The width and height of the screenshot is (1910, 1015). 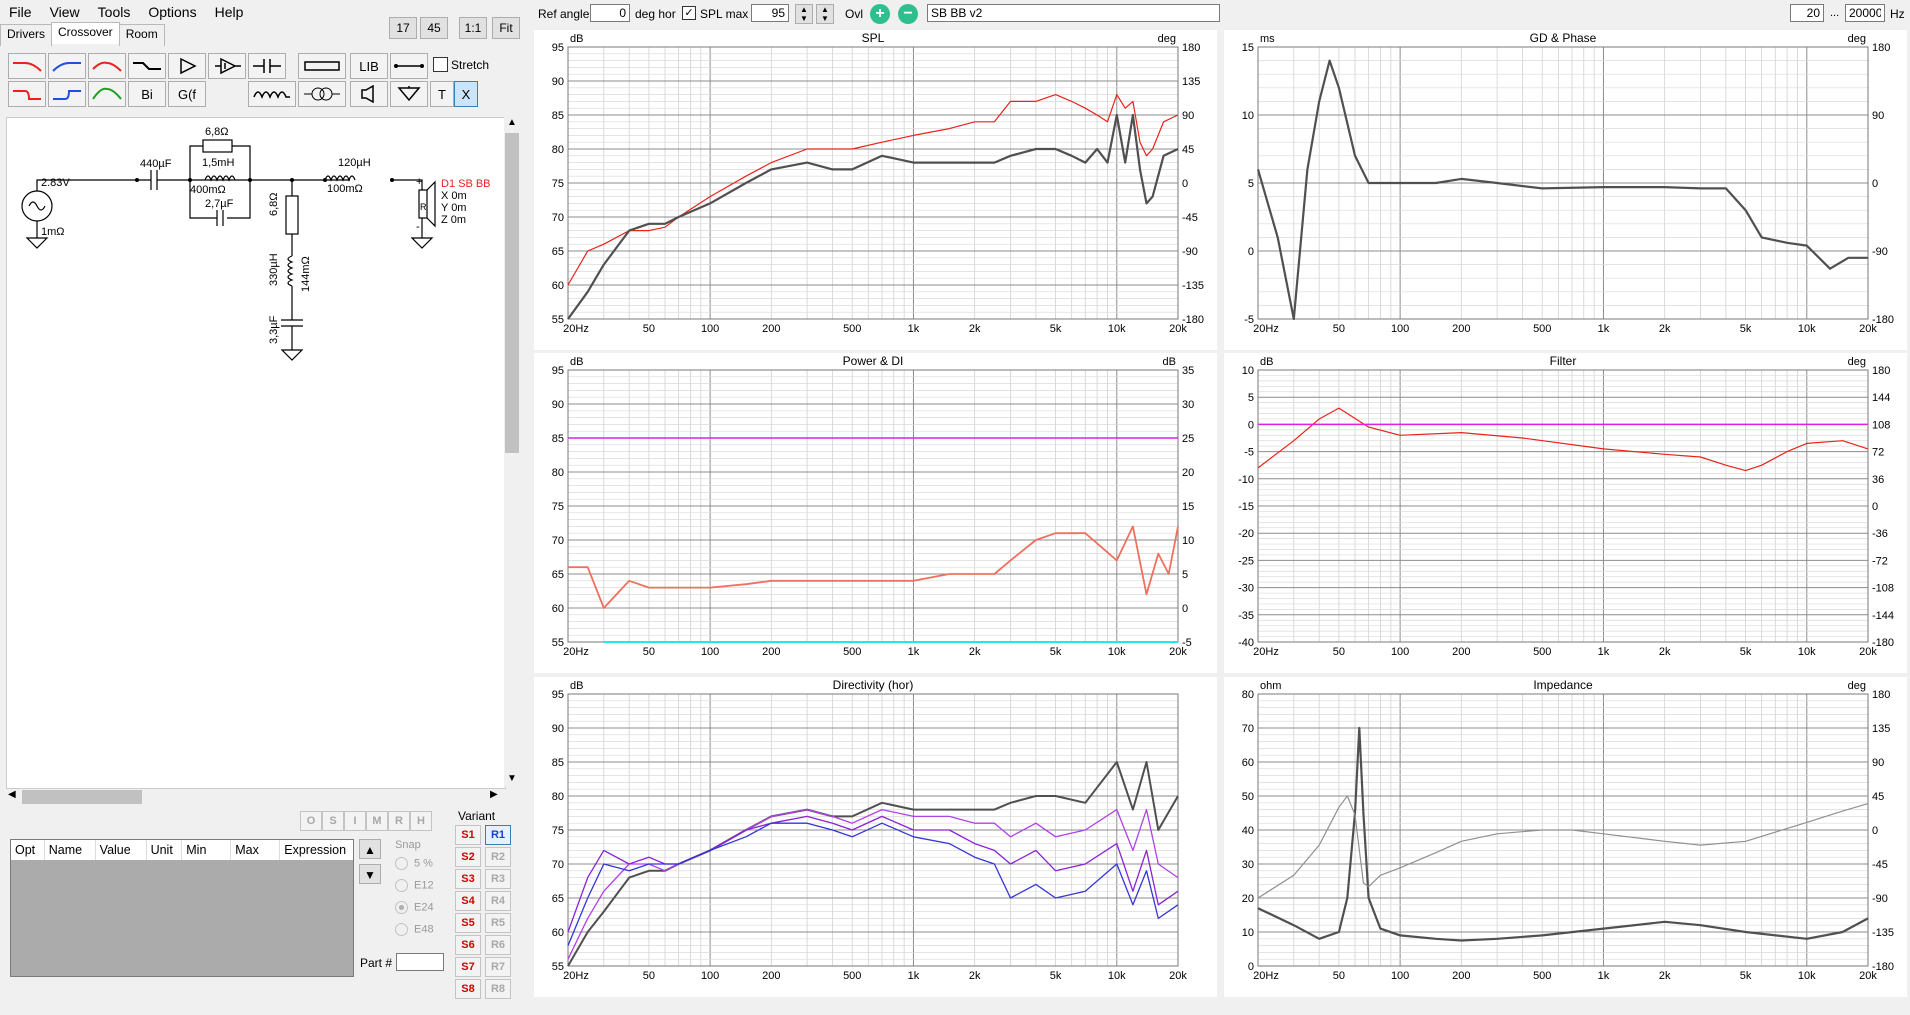 I want to click on col-name: Name, so click(x=70, y=850).